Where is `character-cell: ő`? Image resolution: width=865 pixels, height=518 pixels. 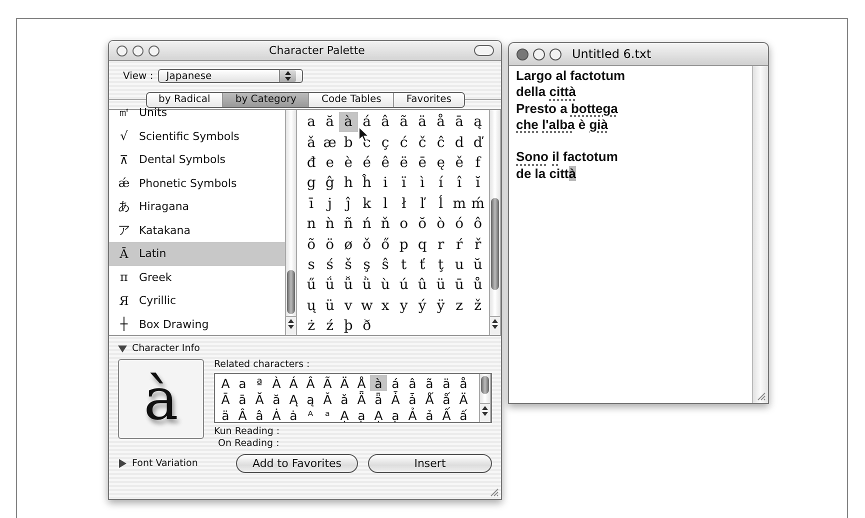
character-cell: ő is located at coordinates (385, 244).